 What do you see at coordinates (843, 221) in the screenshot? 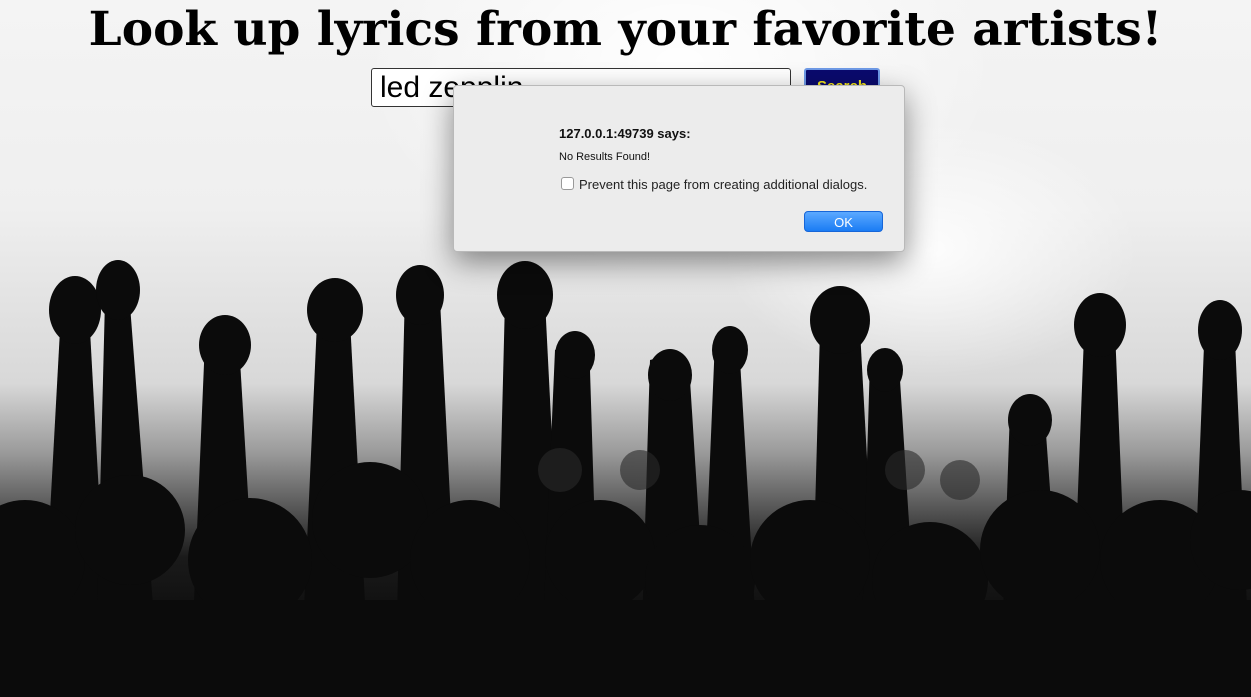
I see `ok-button: OK` at bounding box center [843, 221].